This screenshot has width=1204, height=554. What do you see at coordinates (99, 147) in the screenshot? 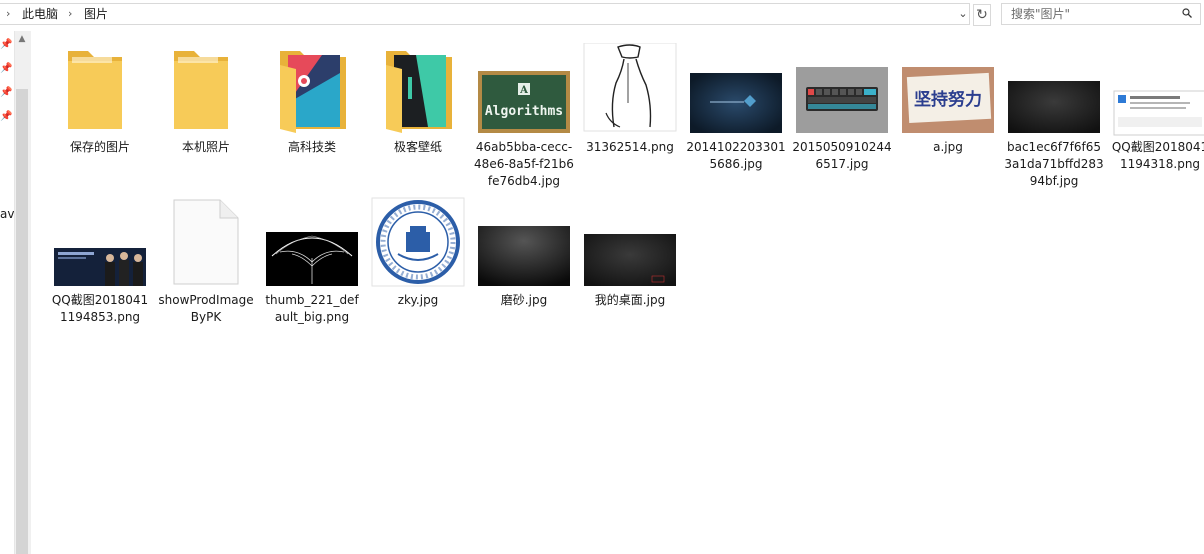
I see `file-label: 保存的图片` at bounding box center [99, 147].